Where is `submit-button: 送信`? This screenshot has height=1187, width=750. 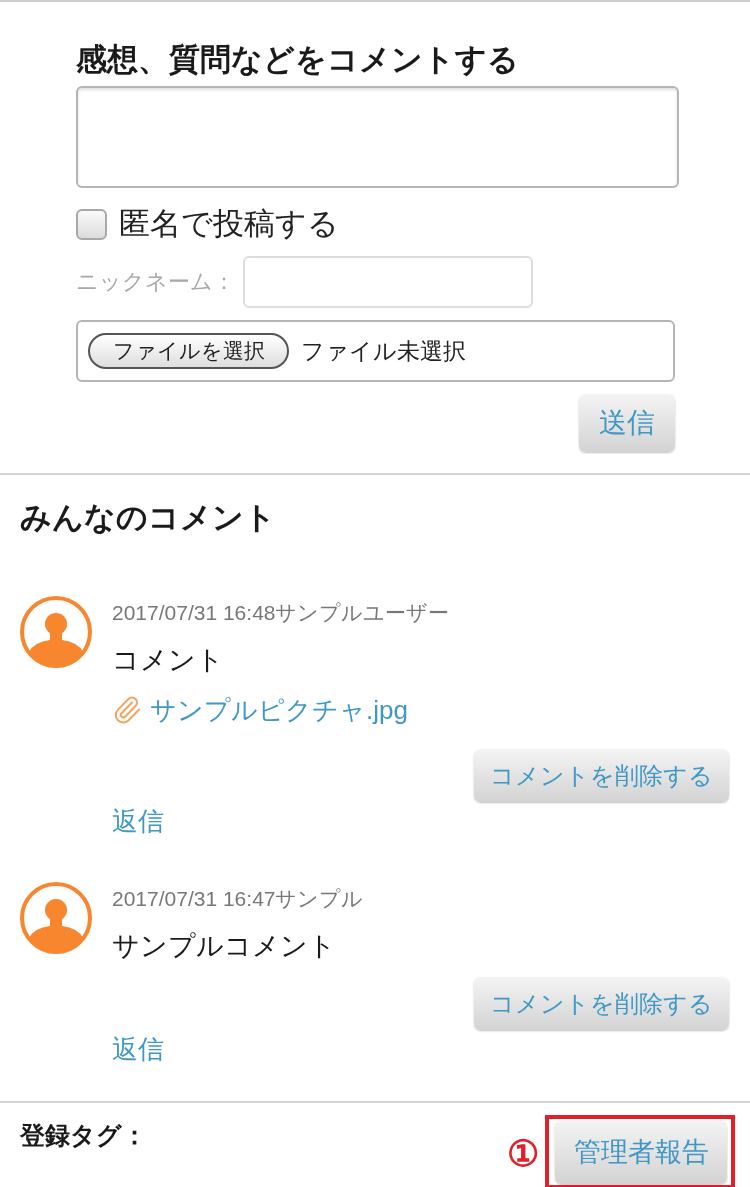
submit-button: 送信 is located at coordinates (627, 423).